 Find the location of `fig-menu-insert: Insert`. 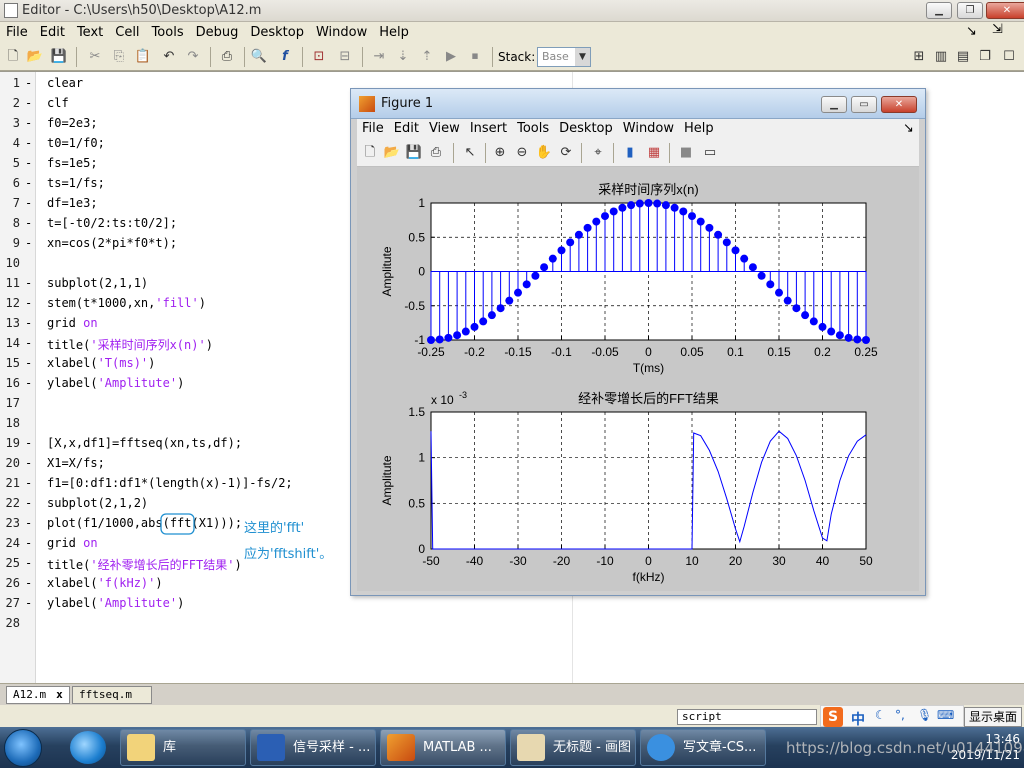

fig-menu-insert: Insert is located at coordinates (488, 127).